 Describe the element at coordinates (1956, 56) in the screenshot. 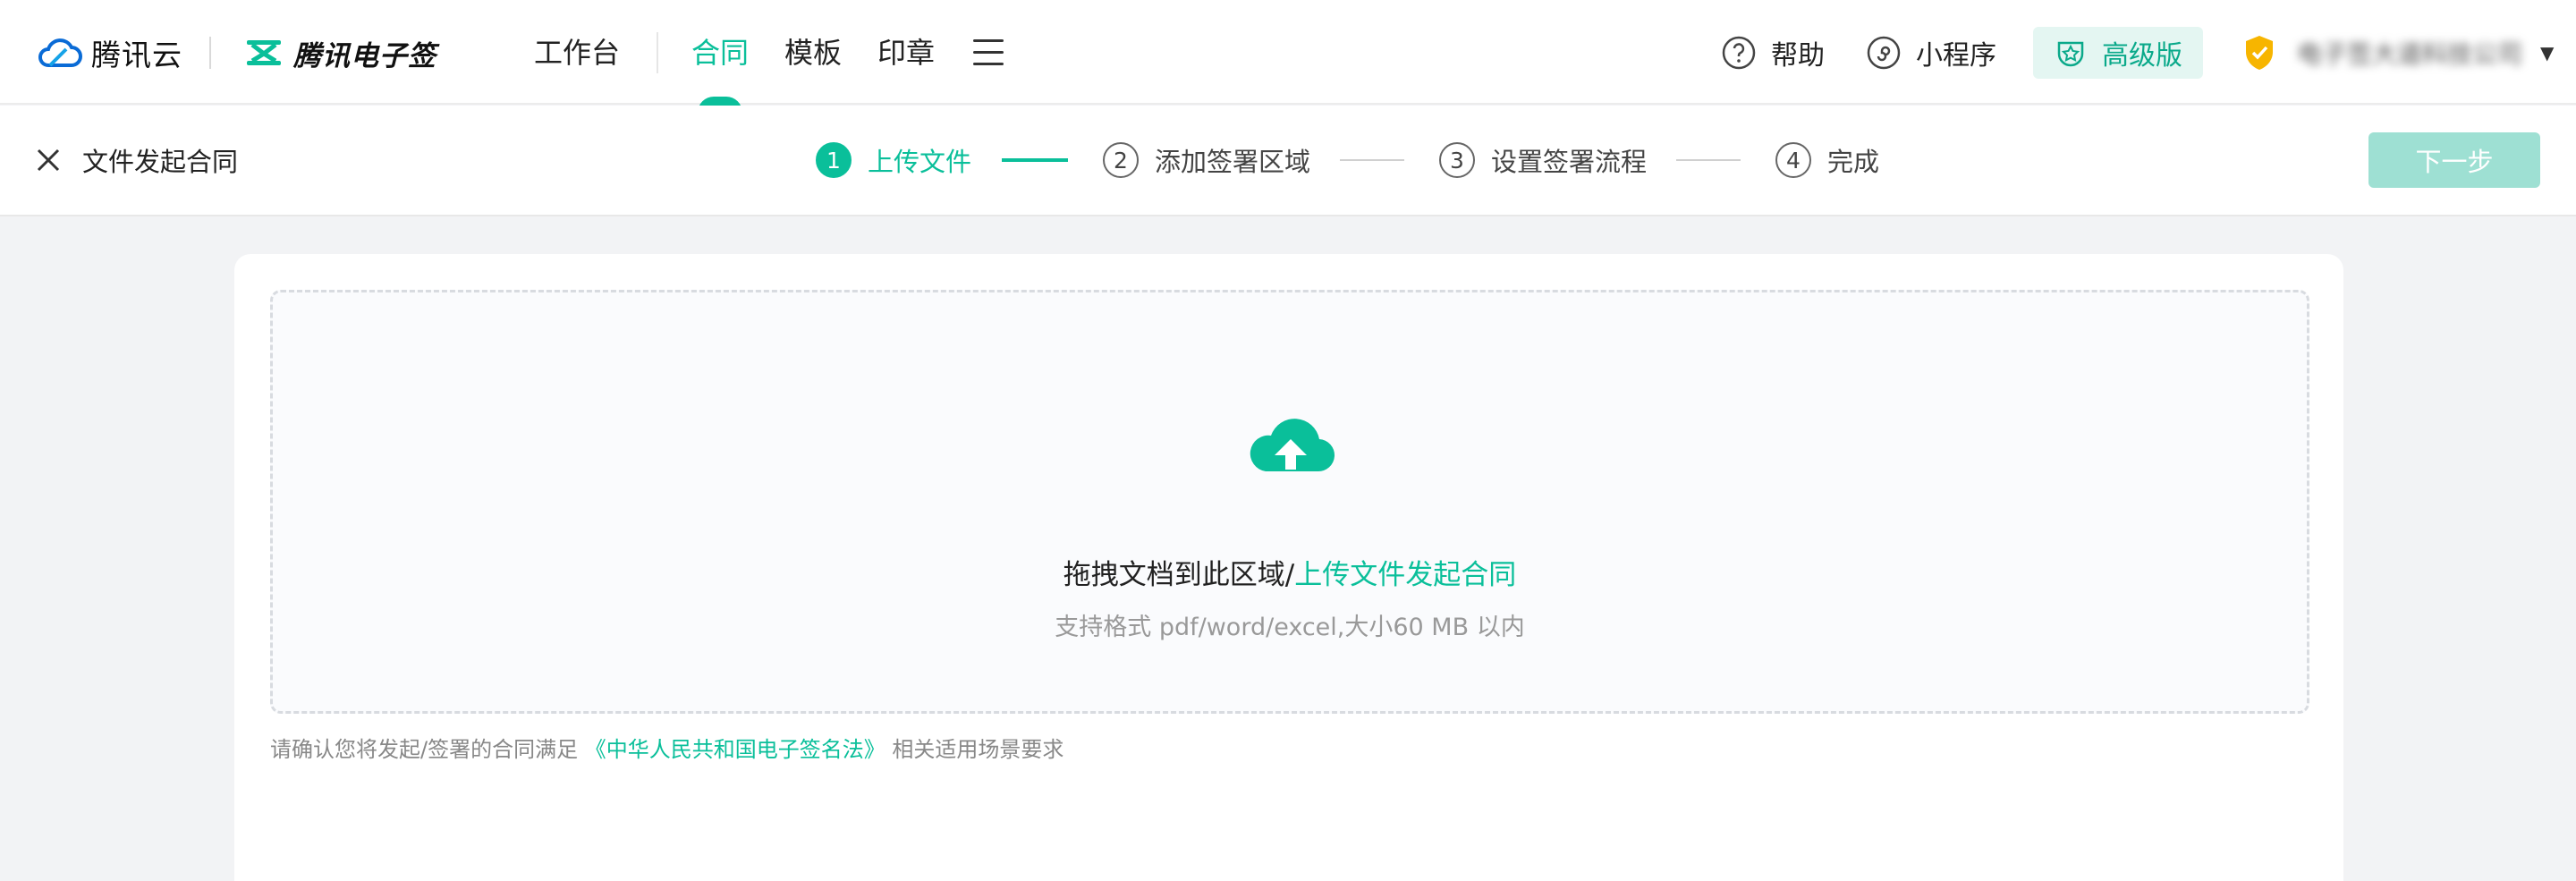

I see `miniprogram-label: 小程序` at that location.